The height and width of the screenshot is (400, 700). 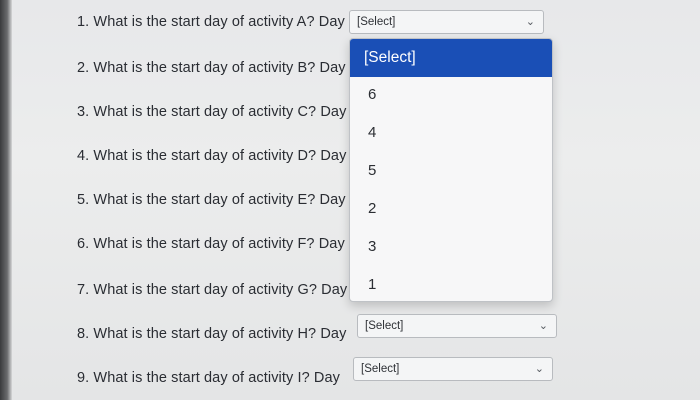 I want to click on dropdown-option-5: 5, so click(x=451, y=171).